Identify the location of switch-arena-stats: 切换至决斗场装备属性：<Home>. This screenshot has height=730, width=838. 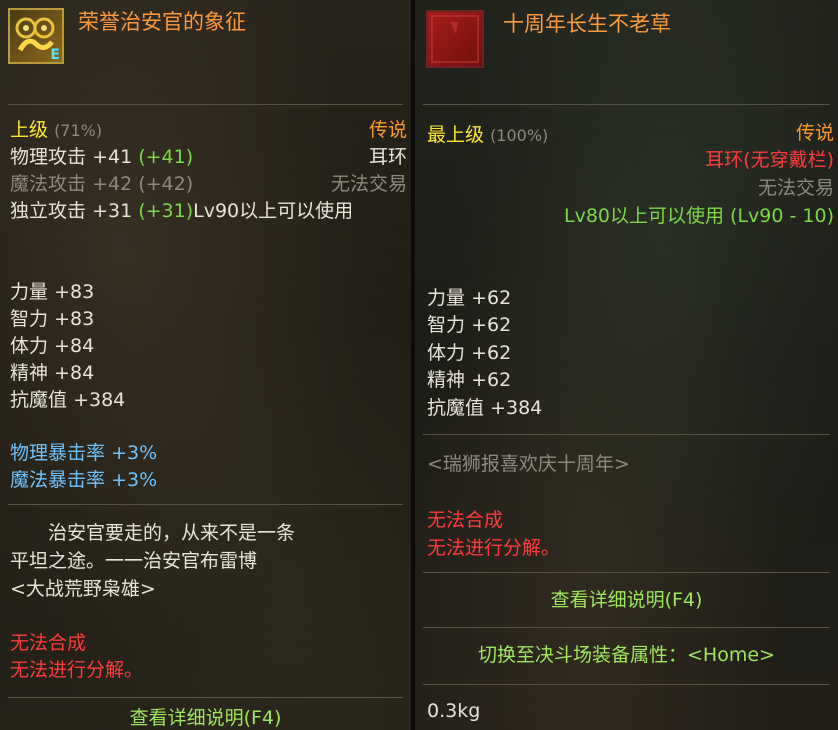
(626, 655).